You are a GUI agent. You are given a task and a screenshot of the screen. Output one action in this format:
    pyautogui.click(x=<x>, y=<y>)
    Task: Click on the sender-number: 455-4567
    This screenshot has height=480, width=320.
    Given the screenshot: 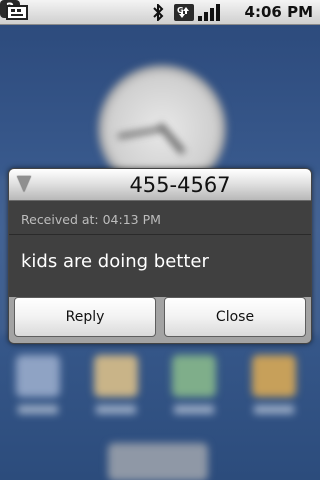 What is the action you would take?
    pyautogui.click(x=180, y=185)
    